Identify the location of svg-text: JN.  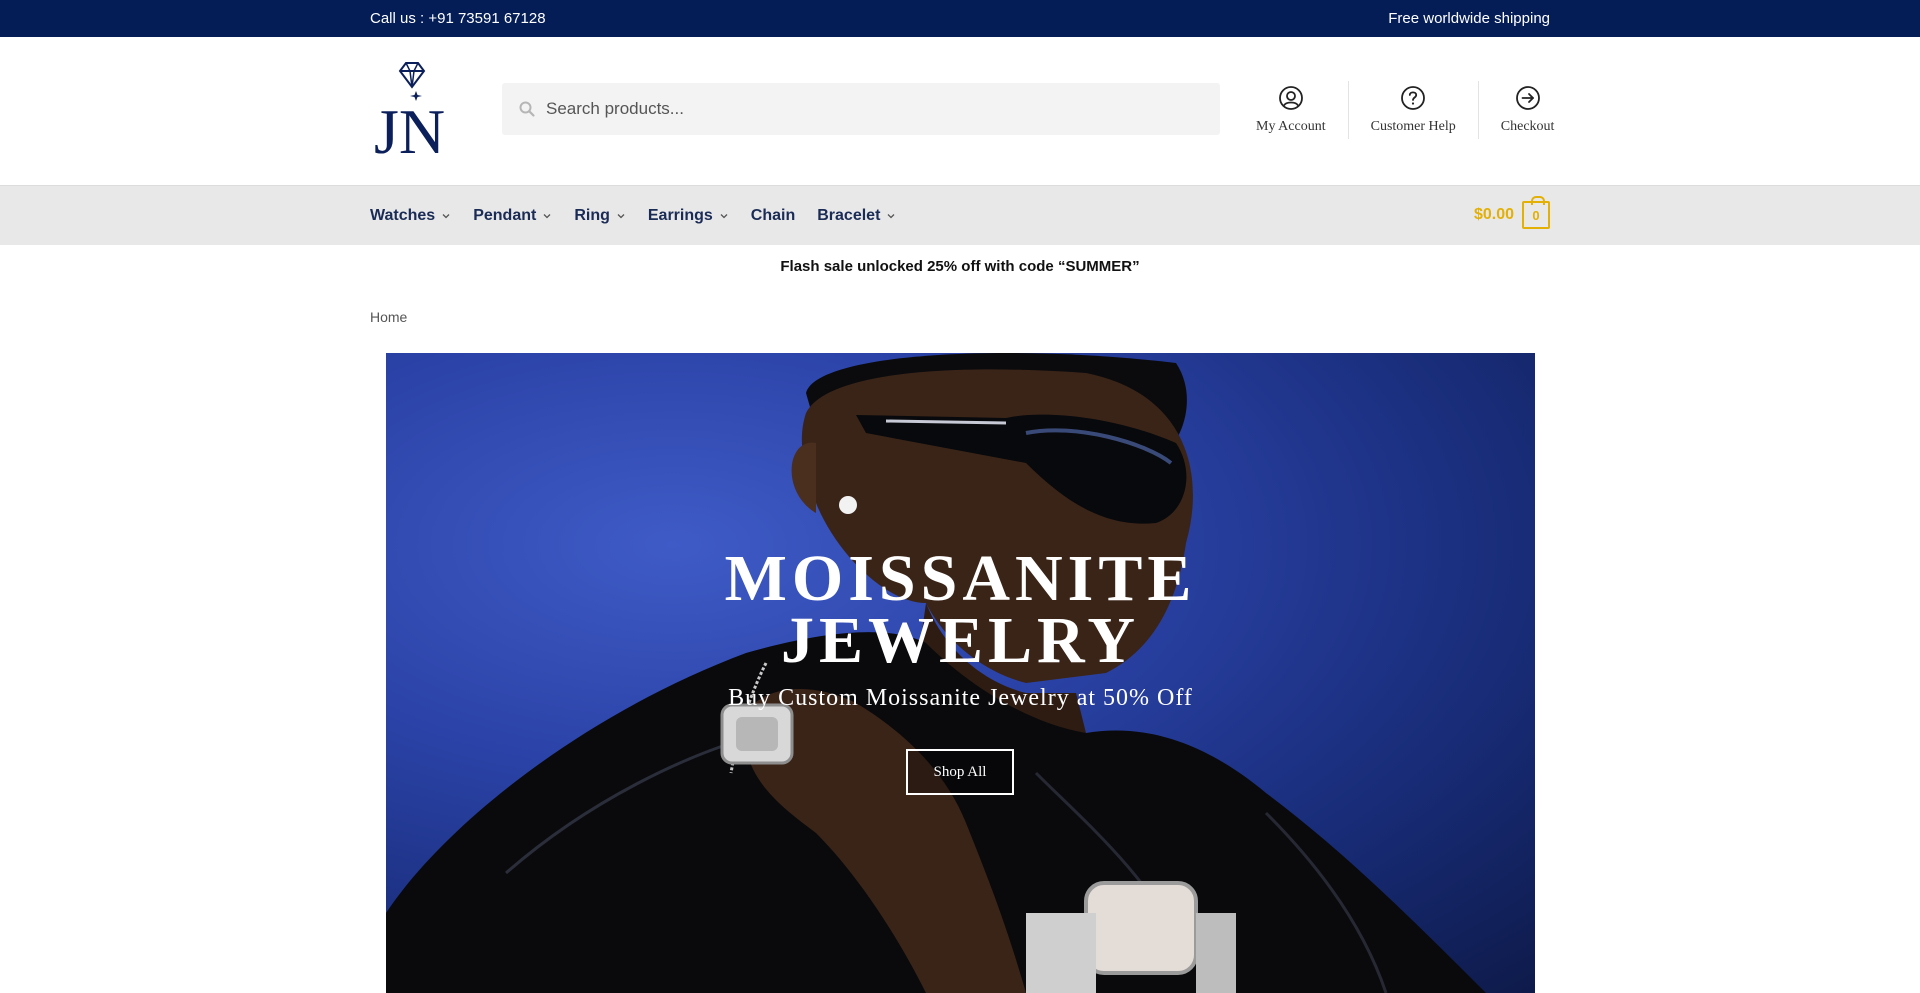
(409, 126).